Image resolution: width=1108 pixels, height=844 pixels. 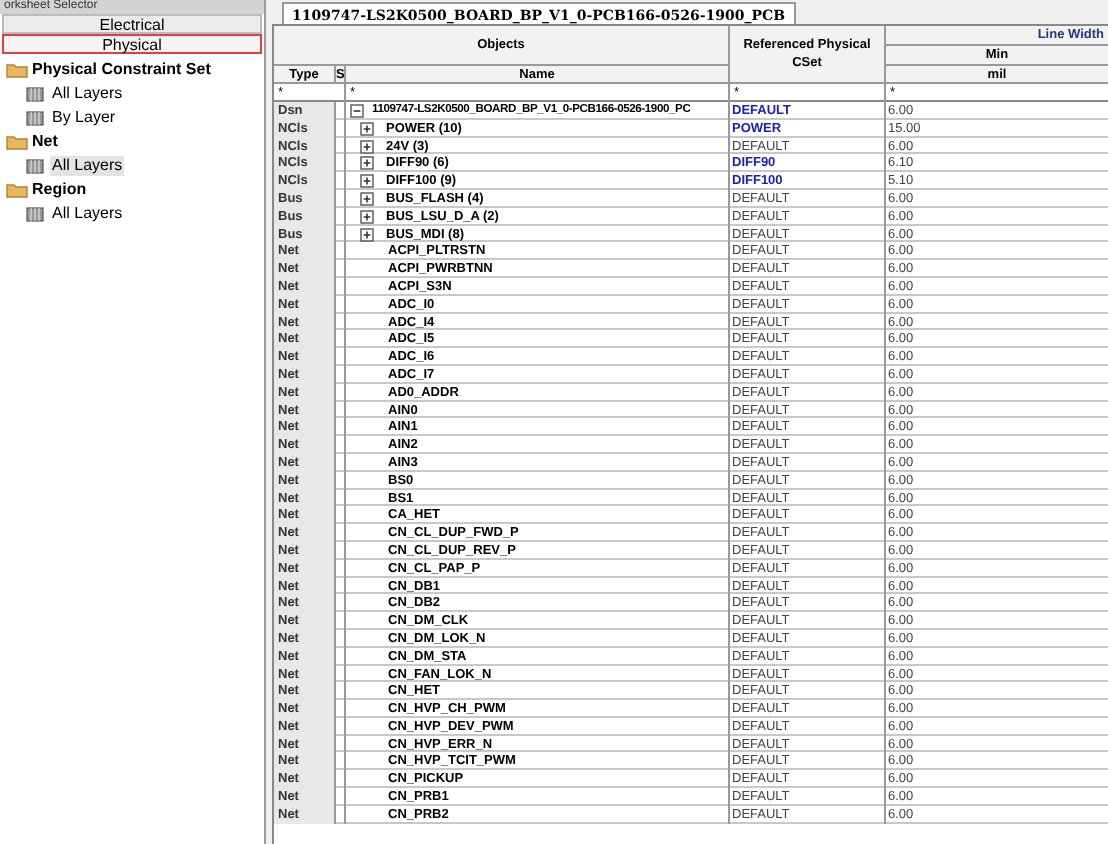 I want to click on worksheet-button: Physical, so click(x=132, y=44).